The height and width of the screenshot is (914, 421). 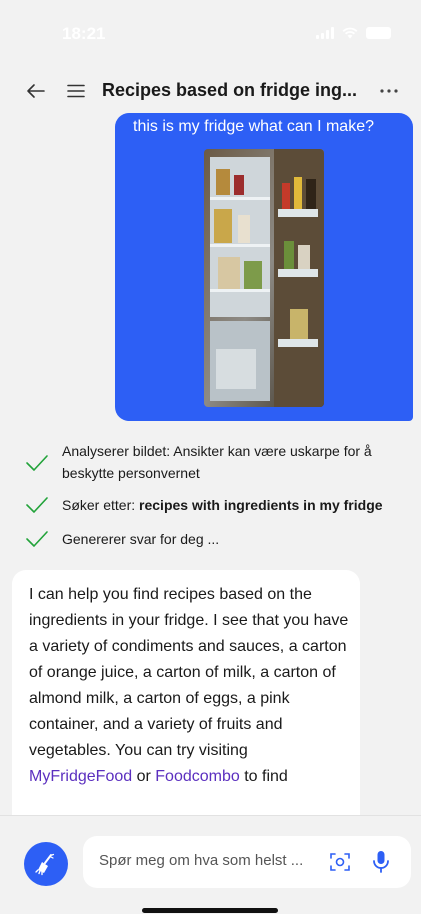 I want to click on user-message-text: this is my fridge what can I make?, so click(x=253, y=126).